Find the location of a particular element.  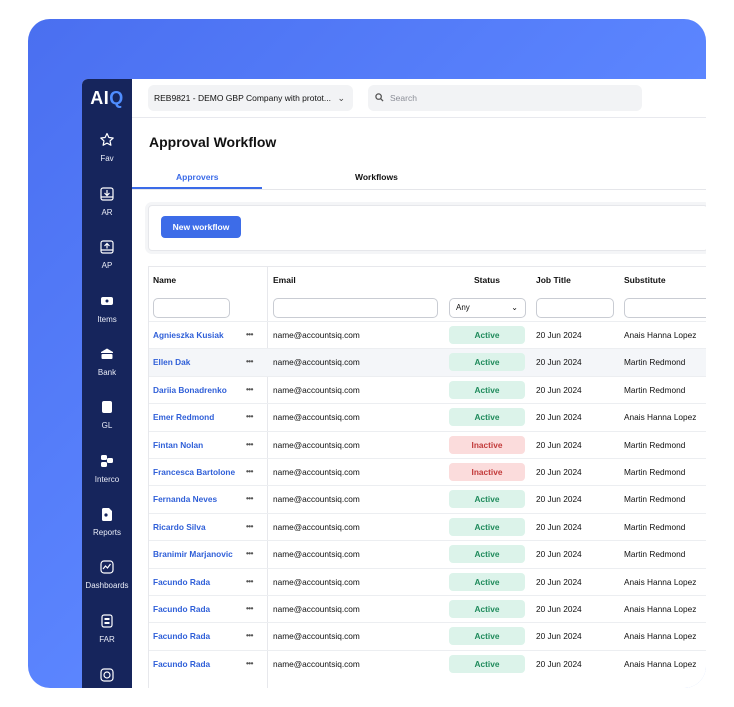

new-workflow-button: New workflow is located at coordinates (201, 227).